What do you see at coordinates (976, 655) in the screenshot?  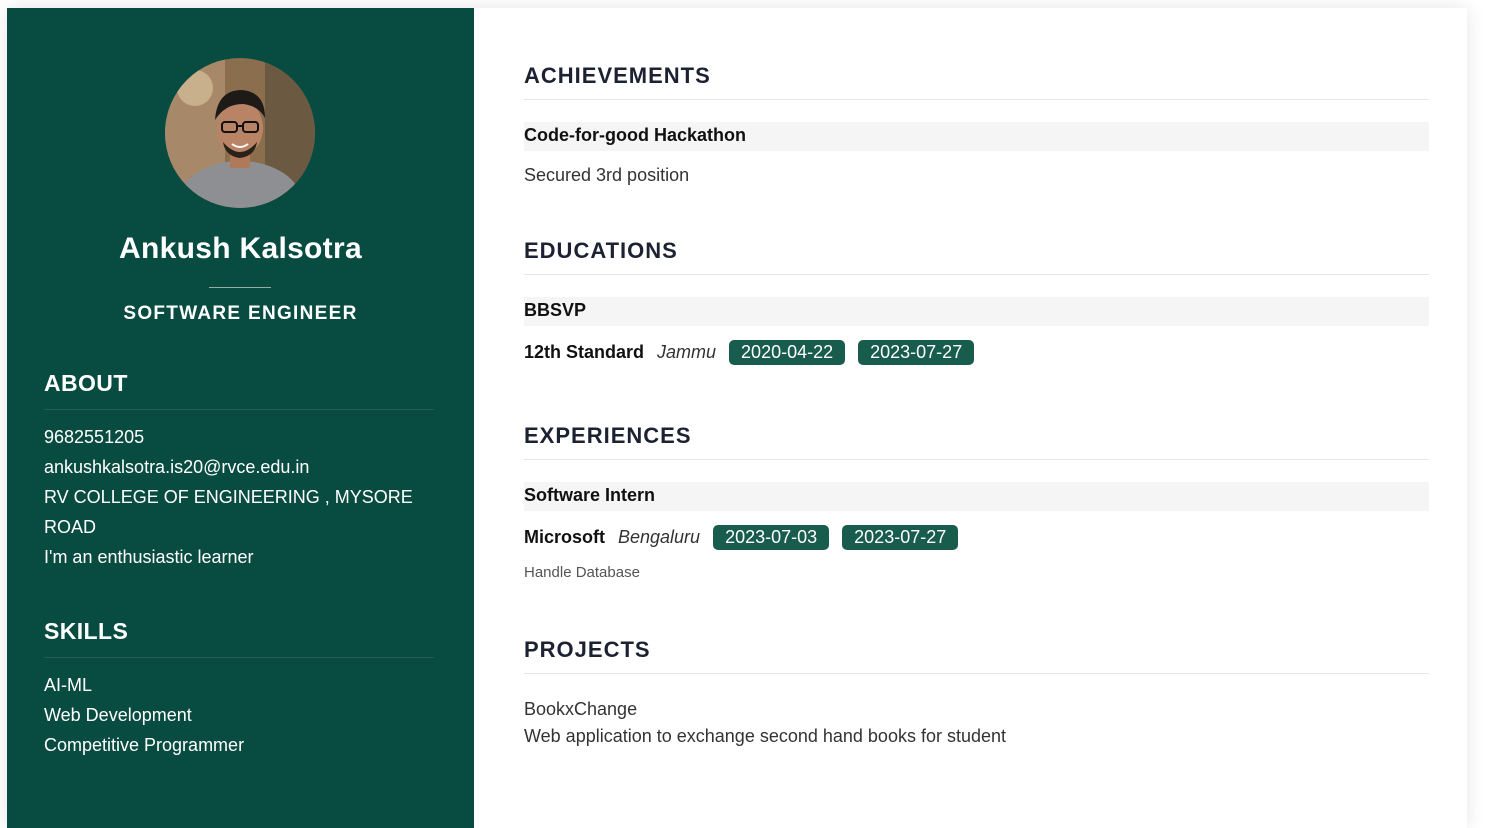 I see `projects-heading: PROJECTS` at bounding box center [976, 655].